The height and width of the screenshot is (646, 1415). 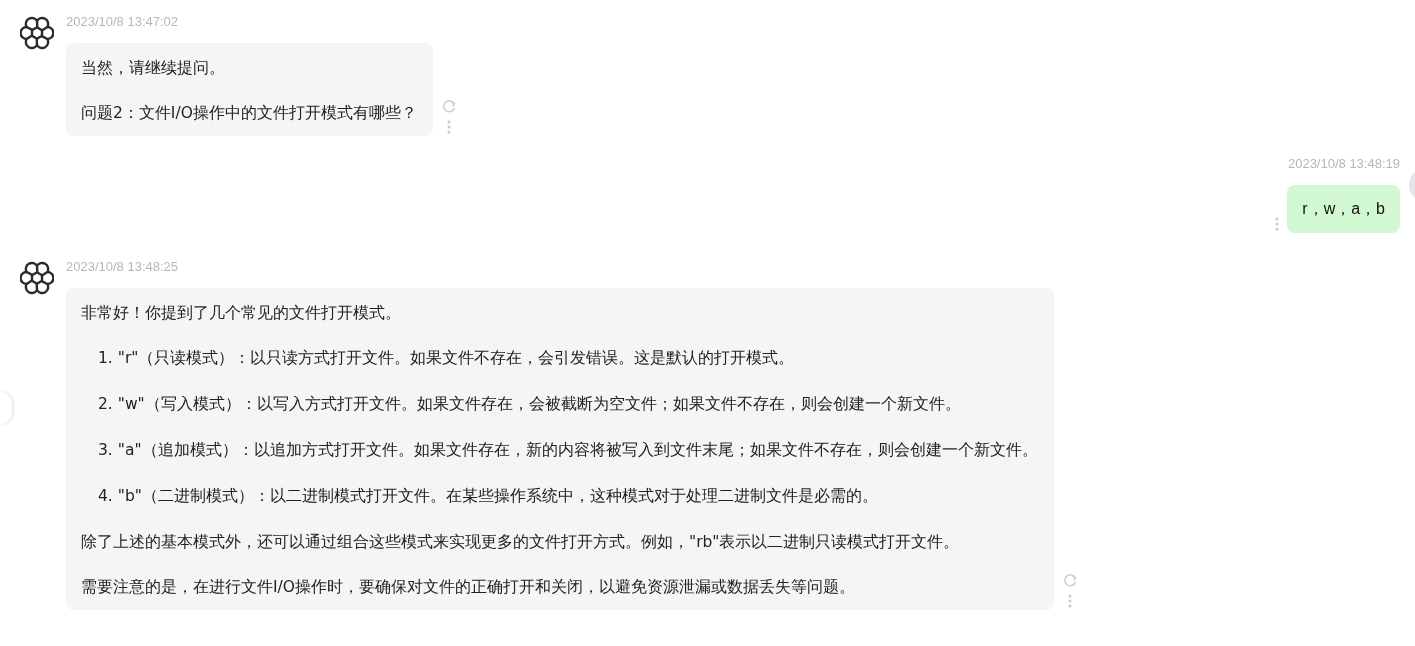 What do you see at coordinates (123, 267) in the screenshot?
I see `message-time: 2023/10/8 13:48:25` at bounding box center [123, 267].